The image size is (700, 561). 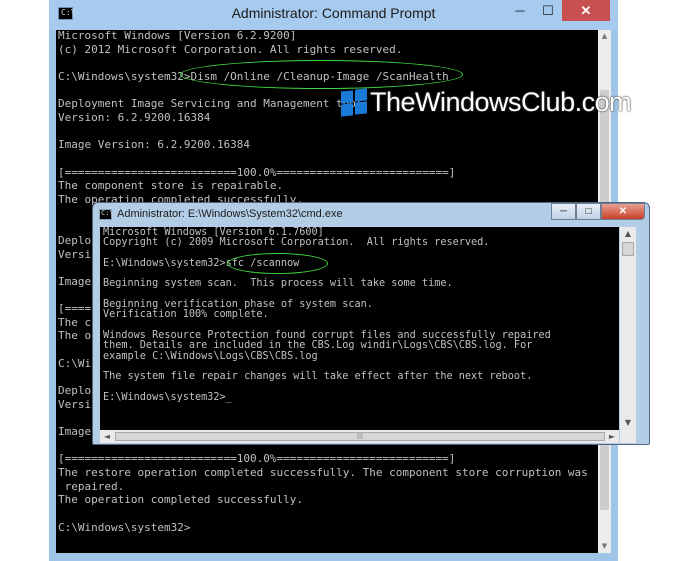 I want to click on horizontal-scrollbar: ◄ ||| ►, so click(x=359, y=436).